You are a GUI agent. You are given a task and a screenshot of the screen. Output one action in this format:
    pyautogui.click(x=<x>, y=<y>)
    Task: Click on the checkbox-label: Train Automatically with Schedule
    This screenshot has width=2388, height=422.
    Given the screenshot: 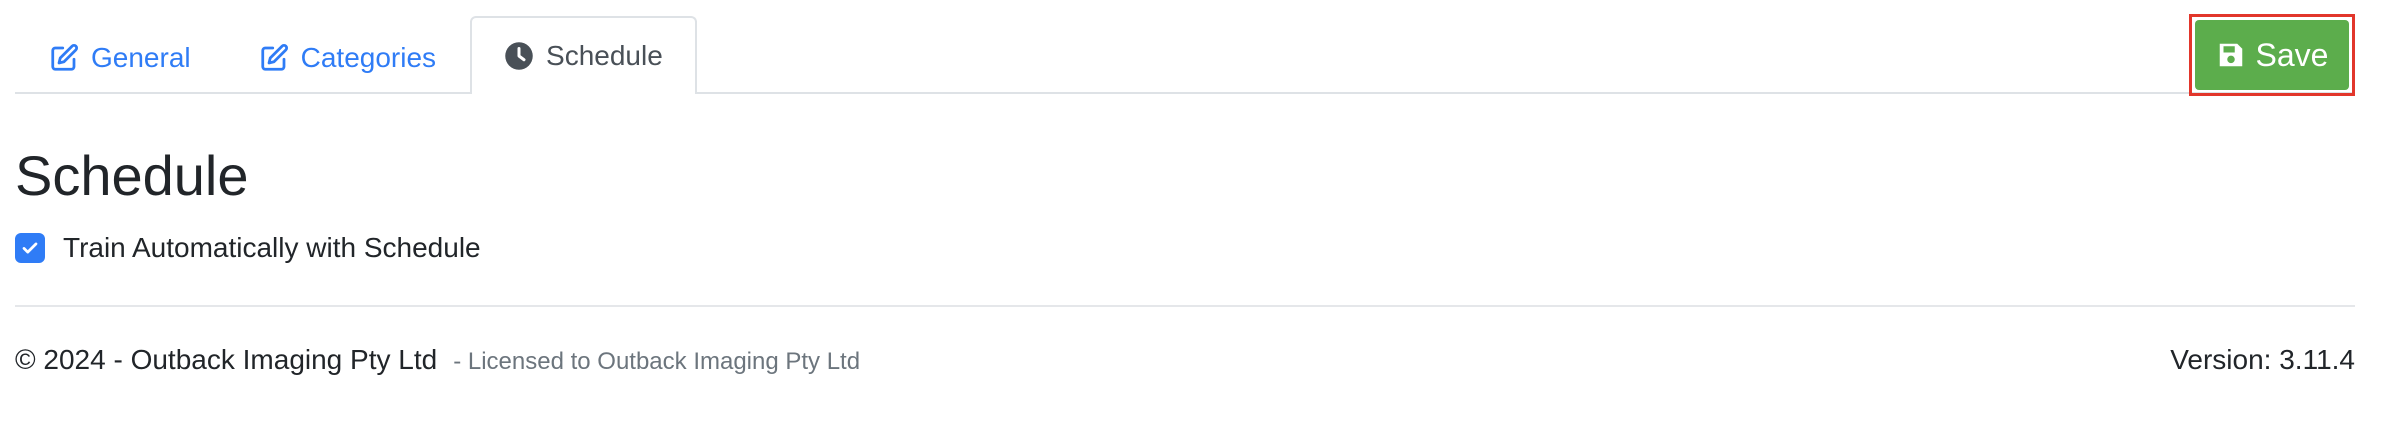 What is the action you would take?
    pyautogui.click(x=272, y=248)
    